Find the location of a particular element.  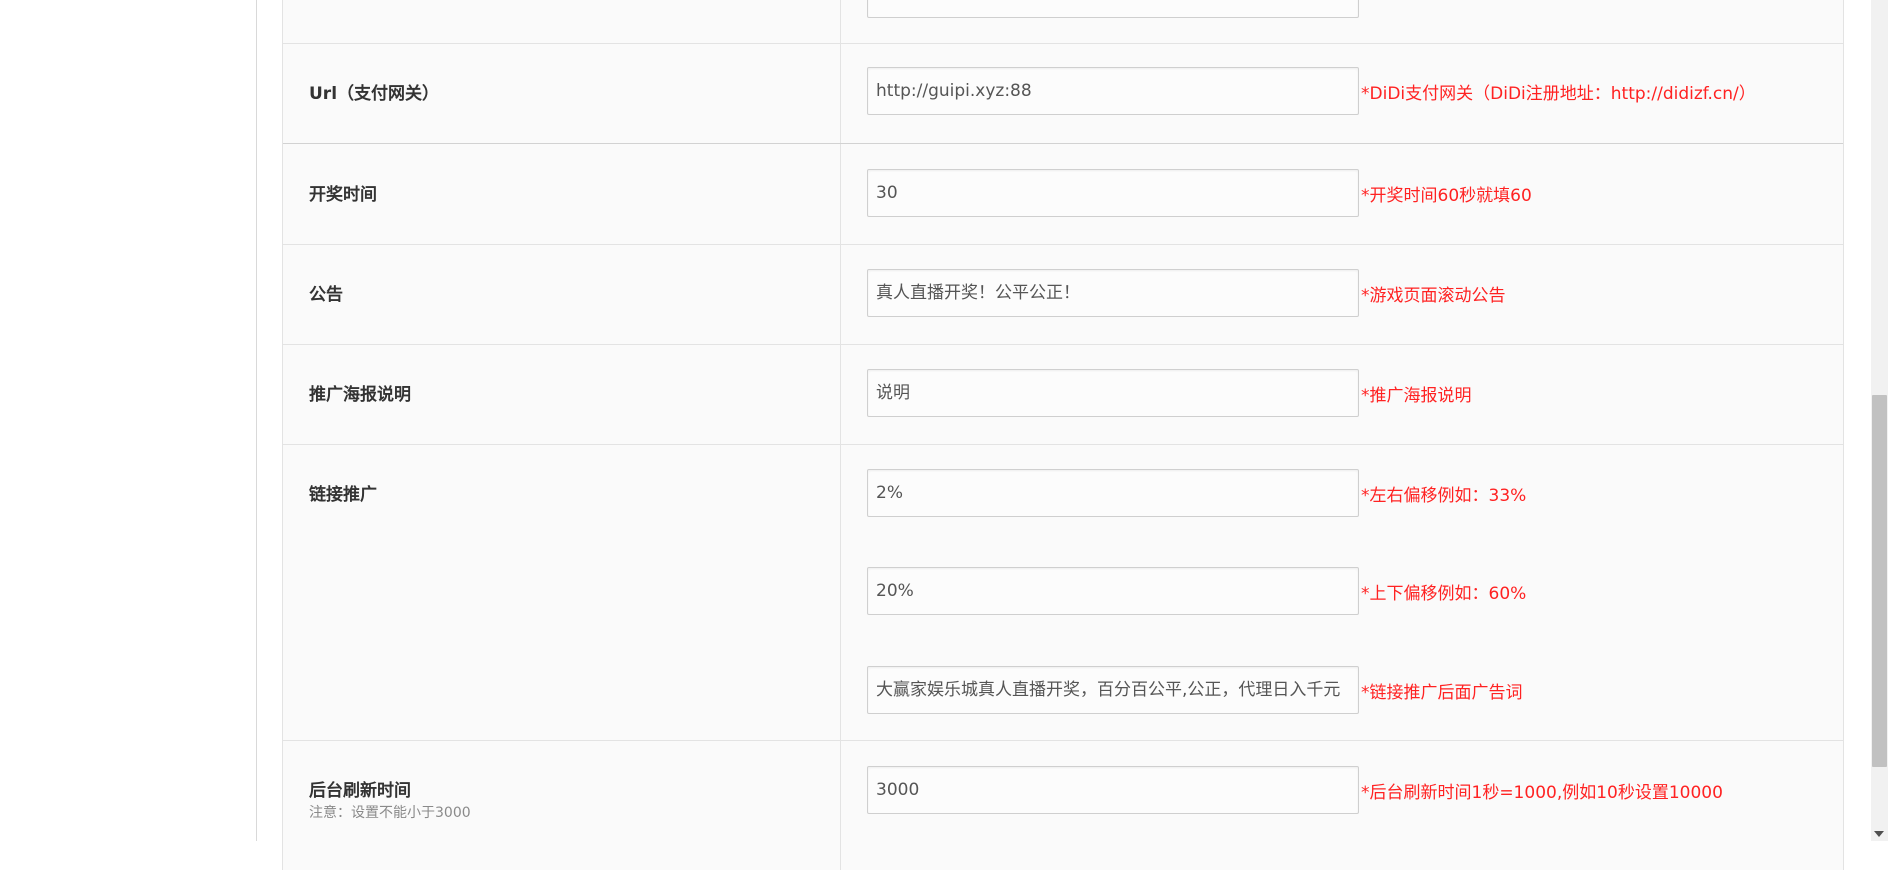

draw-time-input: 30 is located at coordinates (1113, 193).